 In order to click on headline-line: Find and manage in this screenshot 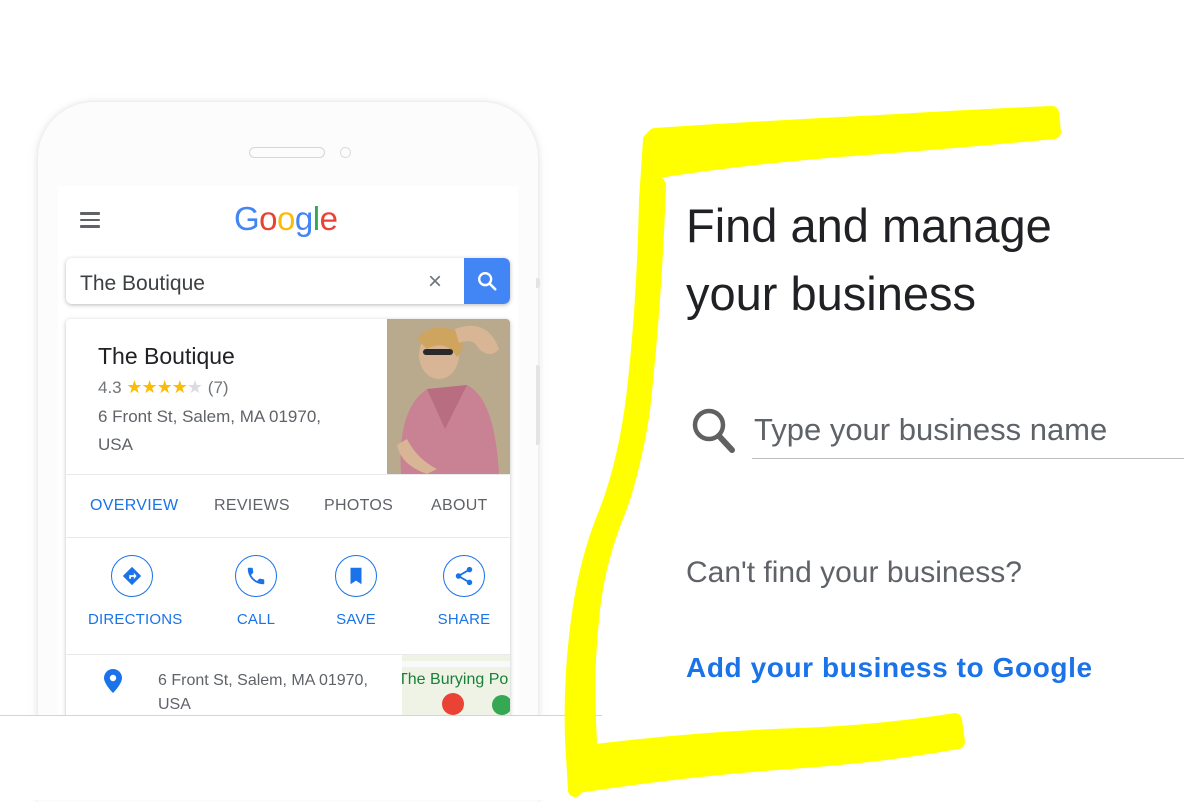, I will do `click(869, 225)`.